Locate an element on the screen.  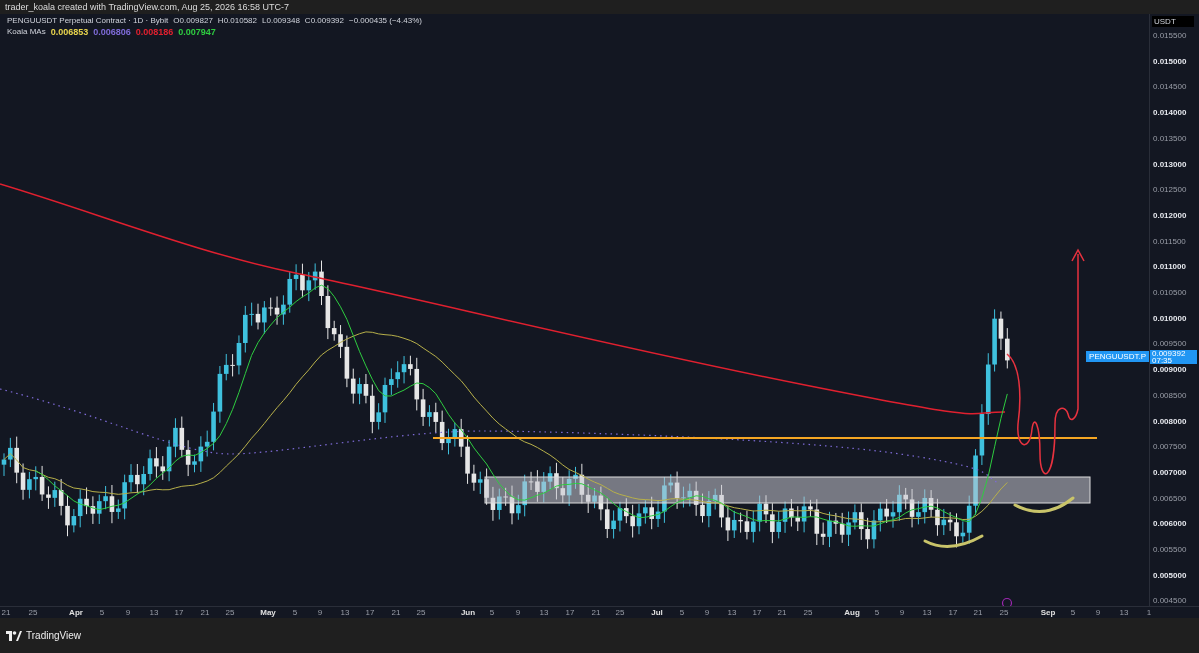
ohlc-label: H is located at coordinates (220, 20).